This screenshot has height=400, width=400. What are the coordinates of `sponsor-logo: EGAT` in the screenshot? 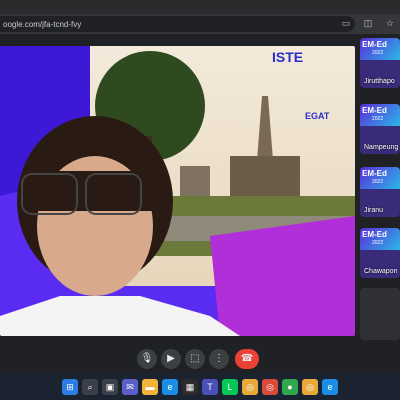 It's located at (317, 116).